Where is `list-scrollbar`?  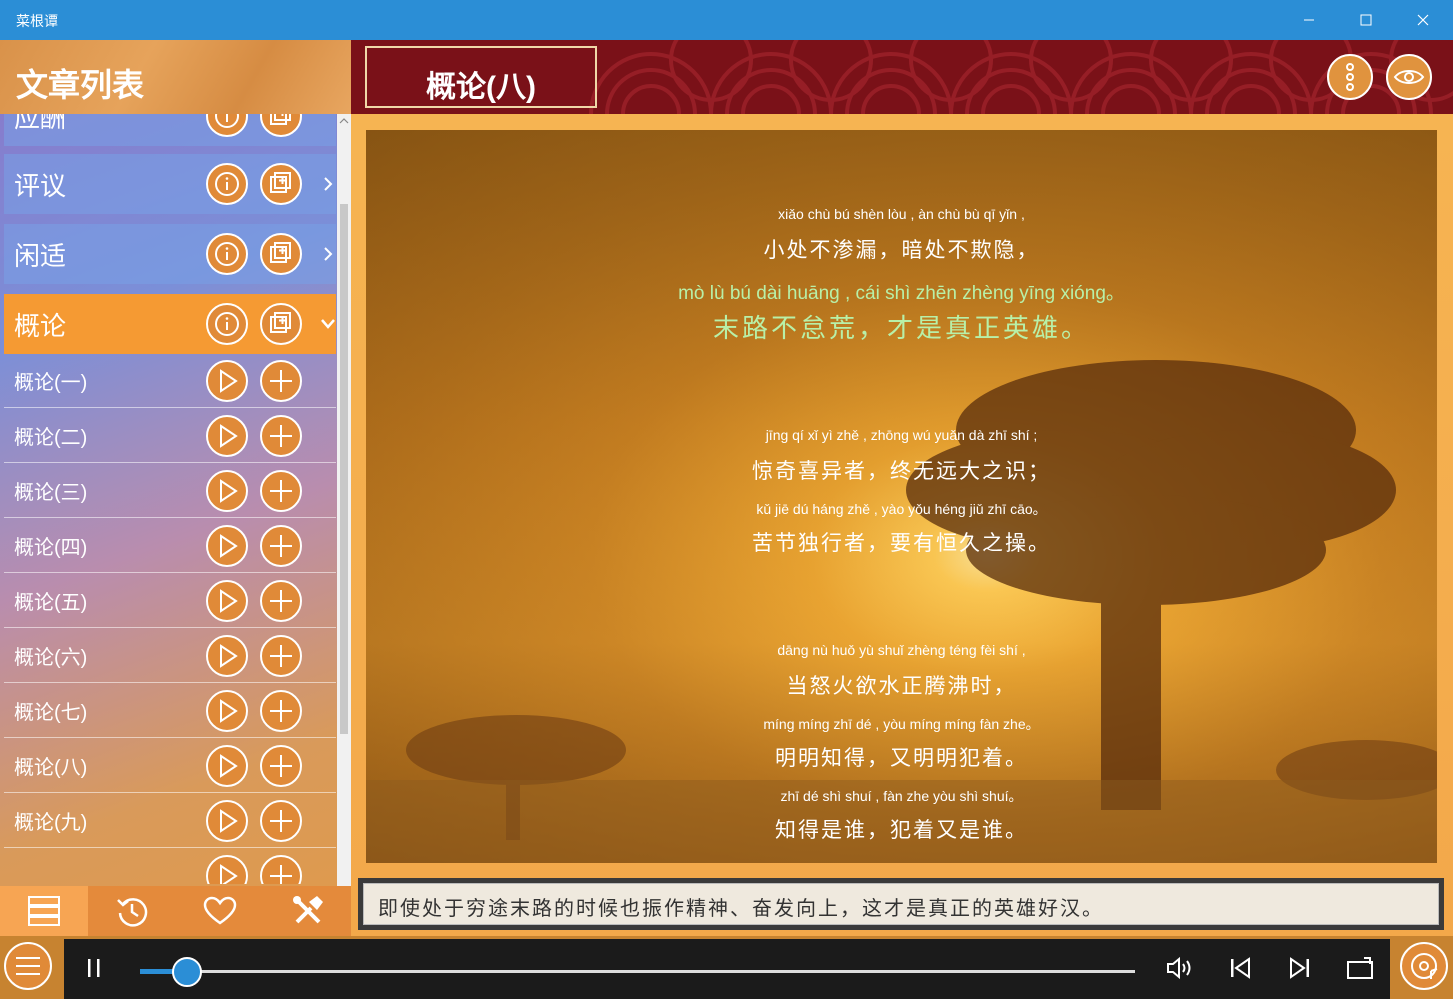
list-scrollbar is located at coordinates (344, 510).